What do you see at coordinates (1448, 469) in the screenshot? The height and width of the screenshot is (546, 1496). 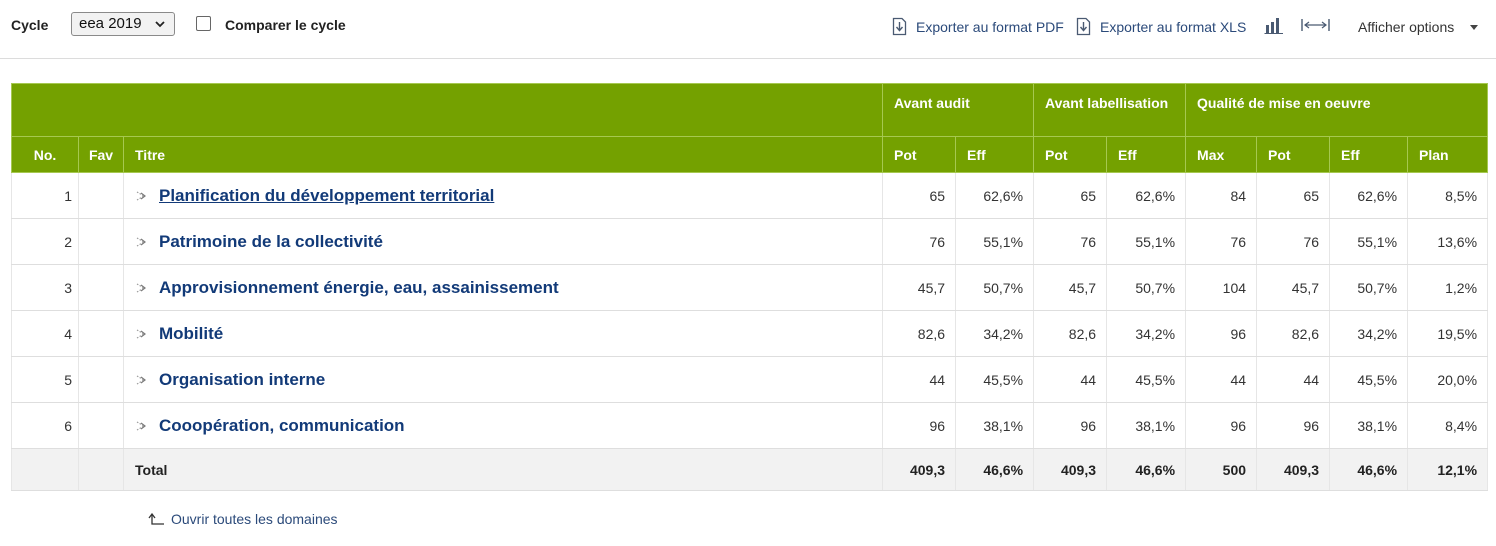 I see `total-q-plan: 12,1%` at bounding box center [1448, 469].